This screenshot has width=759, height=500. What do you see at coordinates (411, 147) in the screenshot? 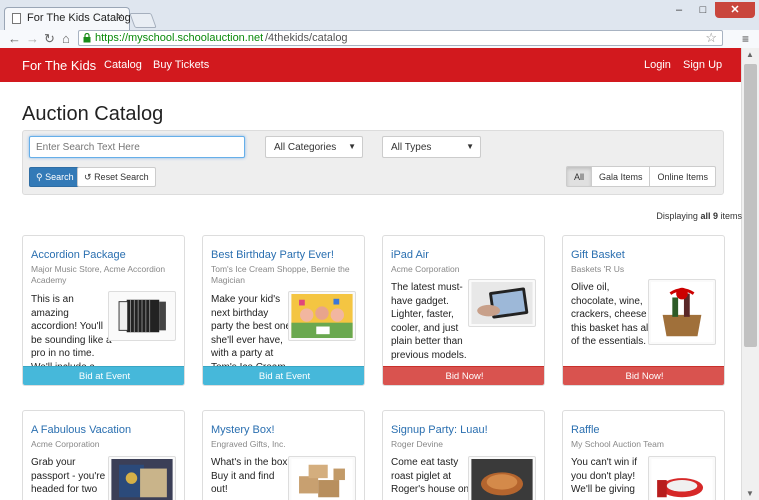
I see `type-select-value: All Types` at bounding box center [411, 147].